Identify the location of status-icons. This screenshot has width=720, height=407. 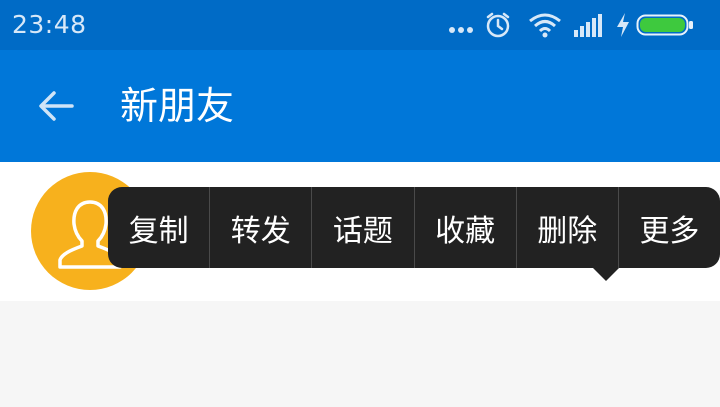
(579, 25).